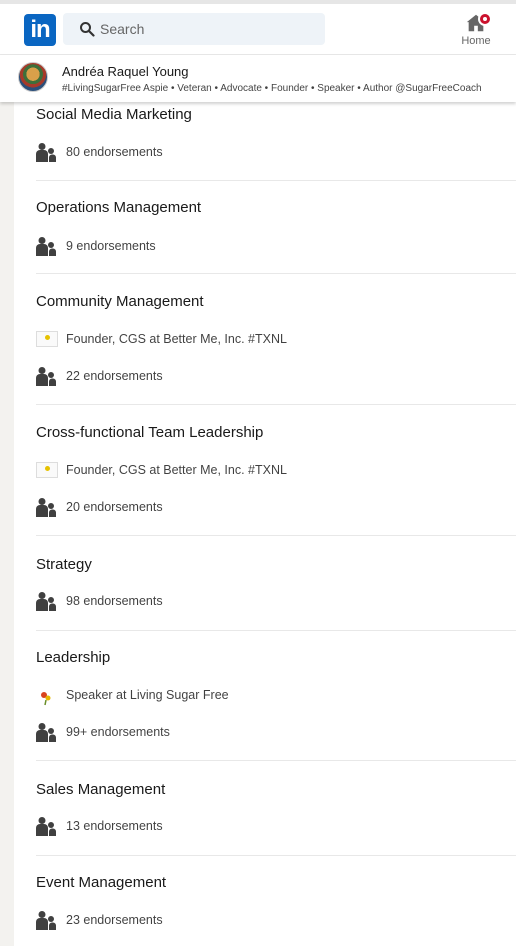 The image size is (516, 946). What do you see at coordinates (114, 601) in the screenshot?
I see `endorsement-count: 98 endorsements` at bounding box center [114, 601].